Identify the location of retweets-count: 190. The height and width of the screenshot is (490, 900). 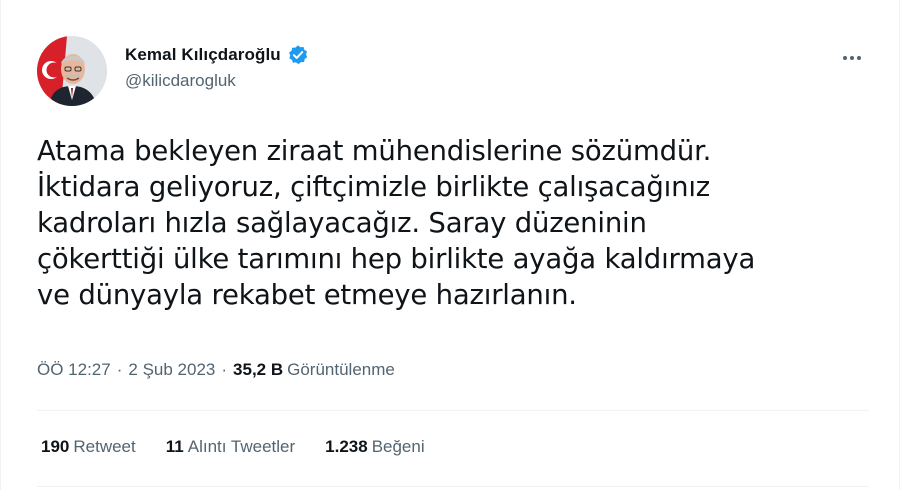
(55, 446).